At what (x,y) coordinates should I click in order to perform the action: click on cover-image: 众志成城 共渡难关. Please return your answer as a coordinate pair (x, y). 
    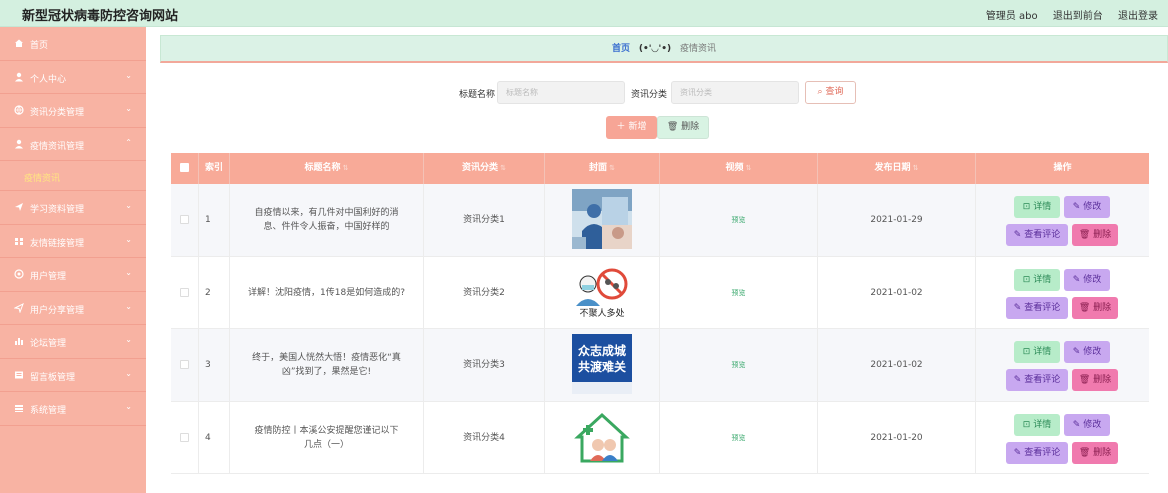
    Looking at the image, I should click on (602, 364).